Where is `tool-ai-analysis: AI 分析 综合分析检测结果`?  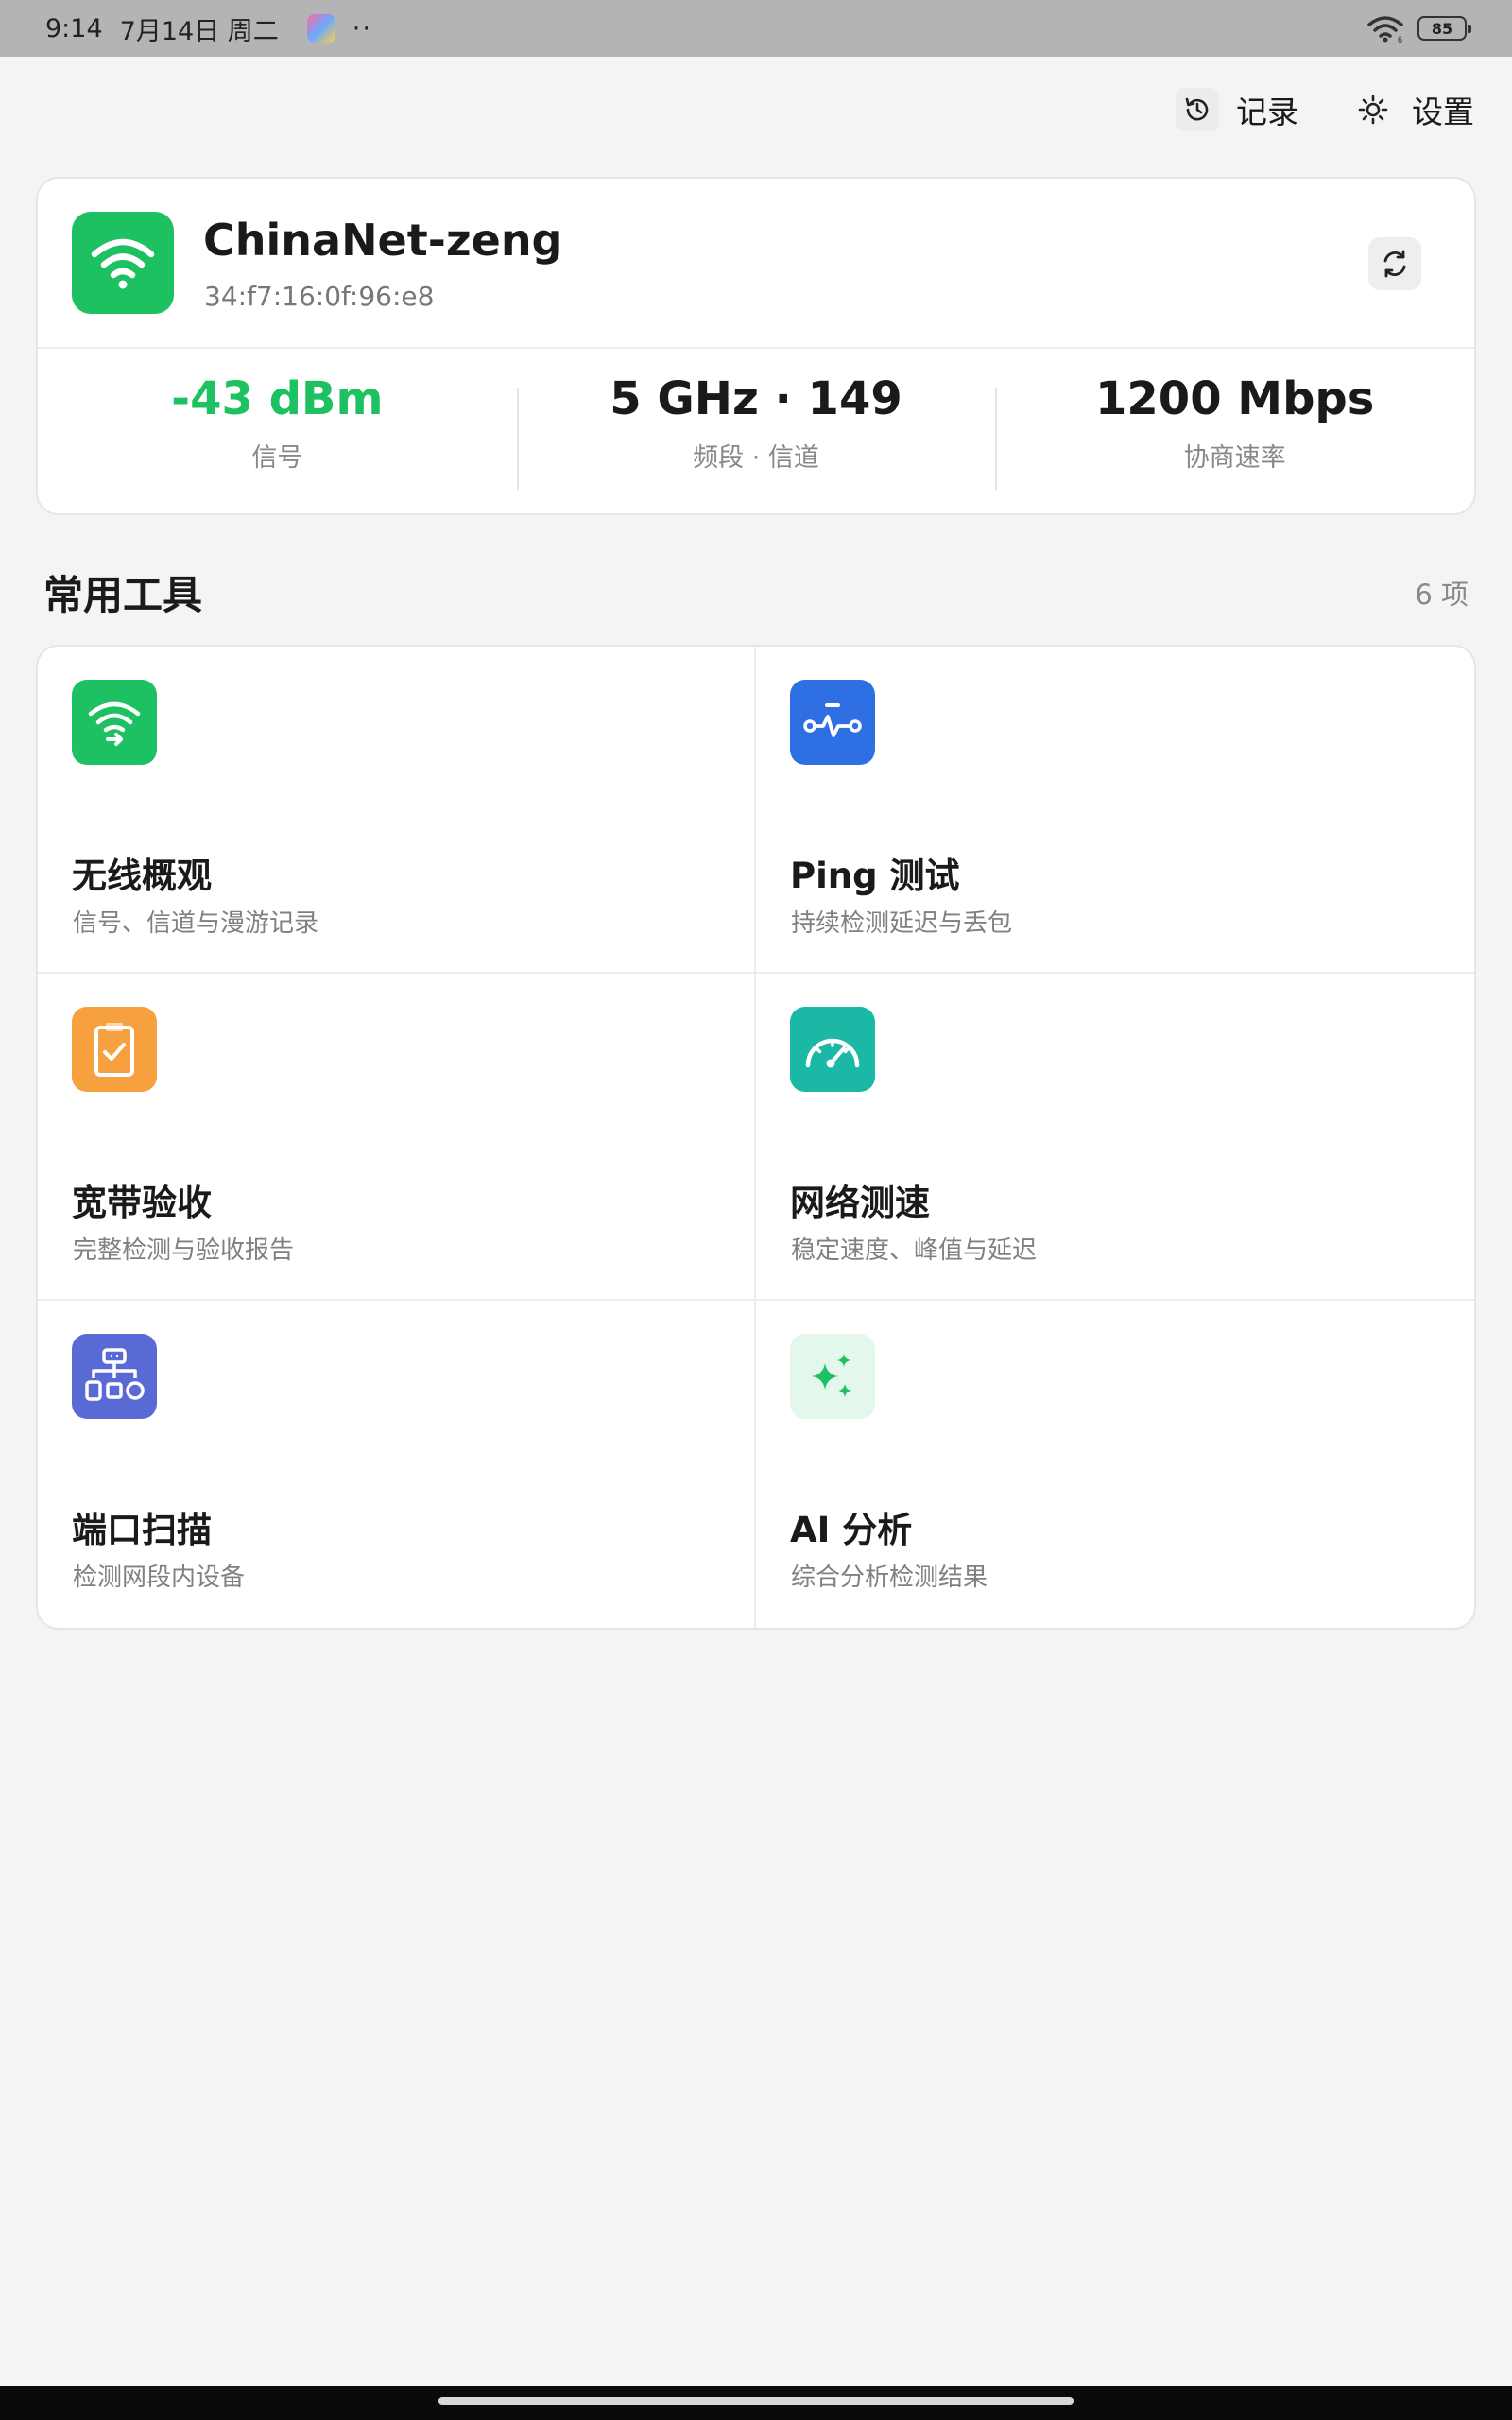
tool-ai-analysis: AI 分析 综合分析检测结果 is located at coordinates (1115, 1464).